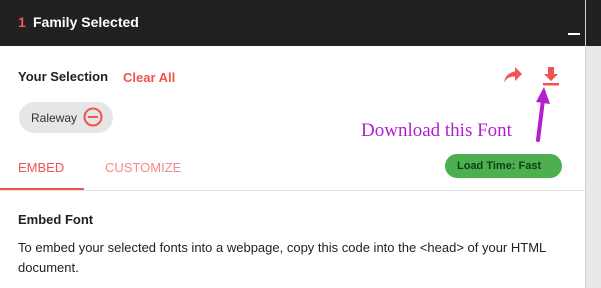 Image resolution: width=601 pixels, height=288 pixels. I want to click on load-time-label: Load Time: Fast, so click(499, 166).